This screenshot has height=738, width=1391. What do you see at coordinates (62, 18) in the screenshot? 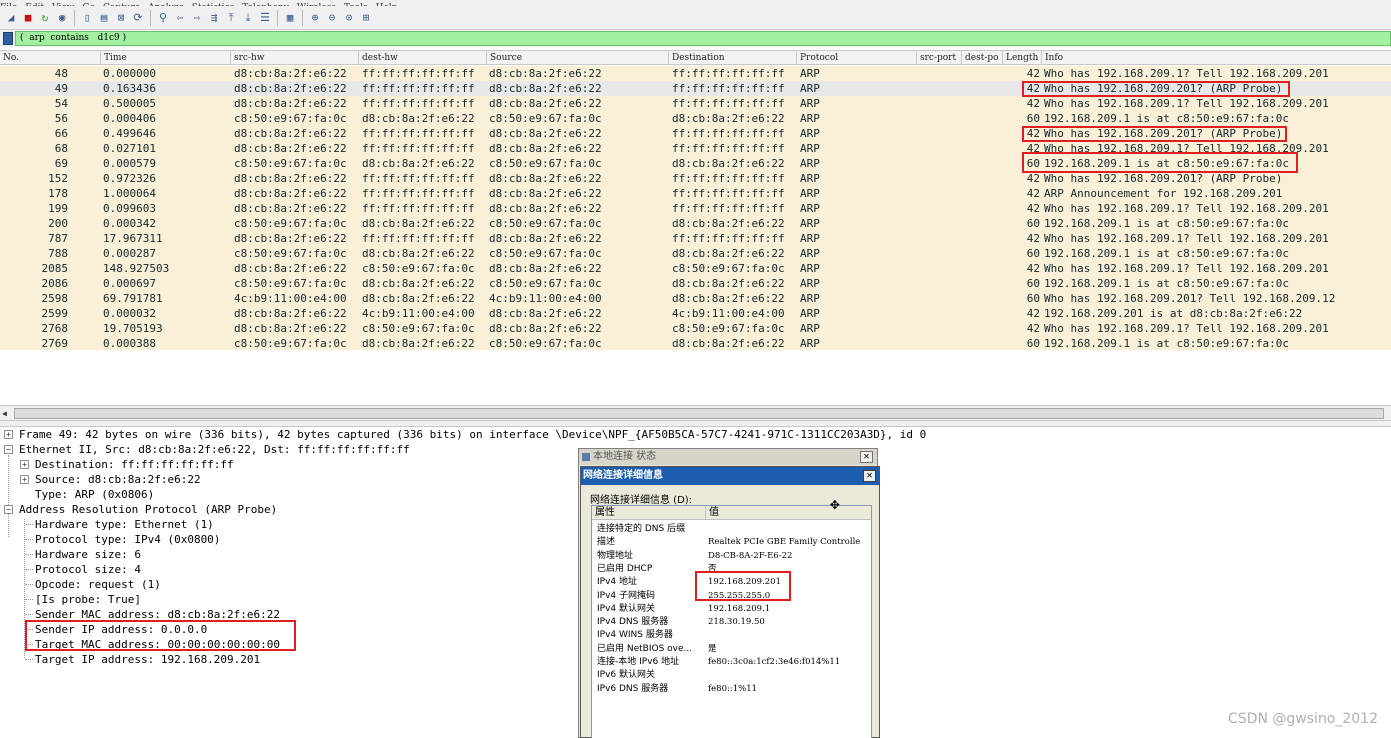
I see `capture-options-icon: ◉` at bounding box center [62, 18].